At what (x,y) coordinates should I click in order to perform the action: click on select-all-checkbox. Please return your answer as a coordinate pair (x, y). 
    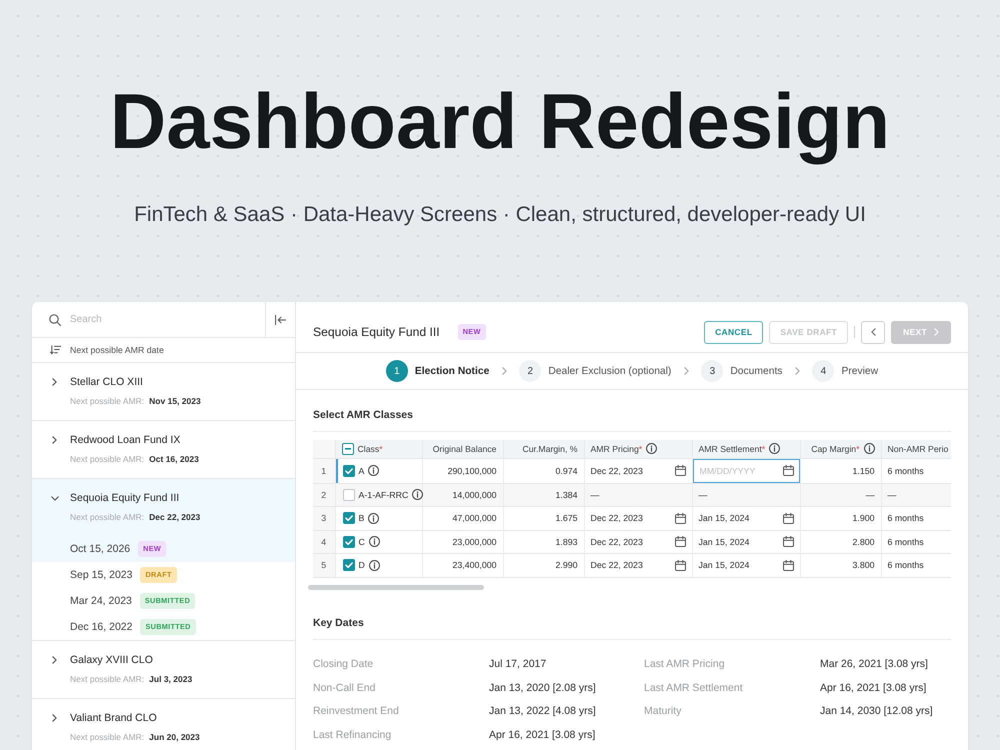
    Looking at the image, I should click on (348, 448).